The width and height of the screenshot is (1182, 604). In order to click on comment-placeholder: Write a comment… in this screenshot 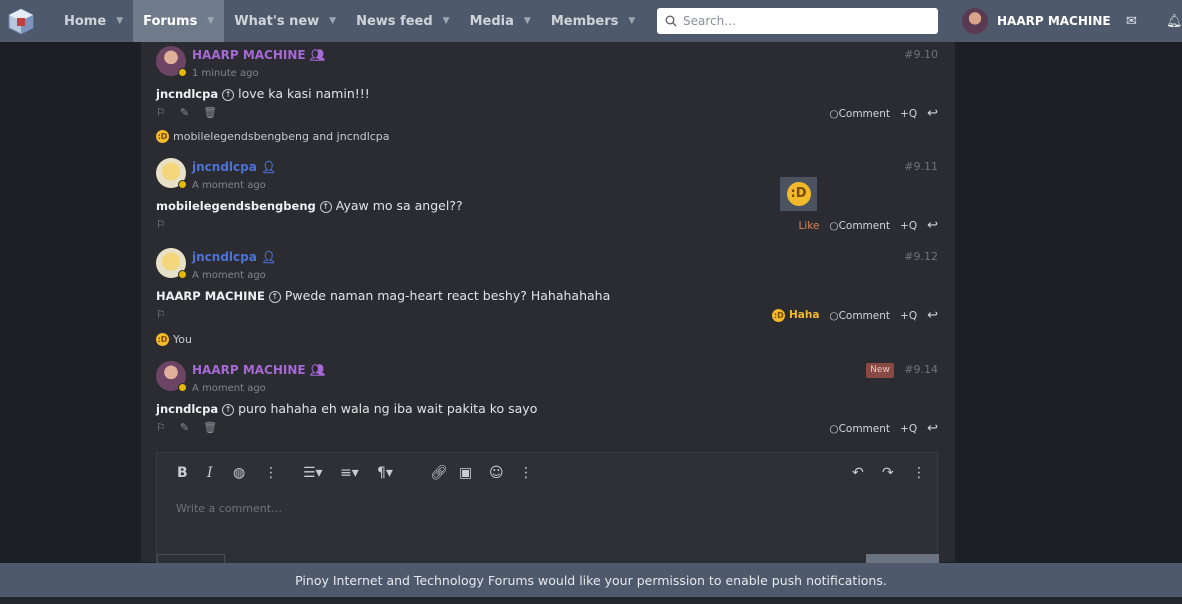, I will do `click(229, 508)`.